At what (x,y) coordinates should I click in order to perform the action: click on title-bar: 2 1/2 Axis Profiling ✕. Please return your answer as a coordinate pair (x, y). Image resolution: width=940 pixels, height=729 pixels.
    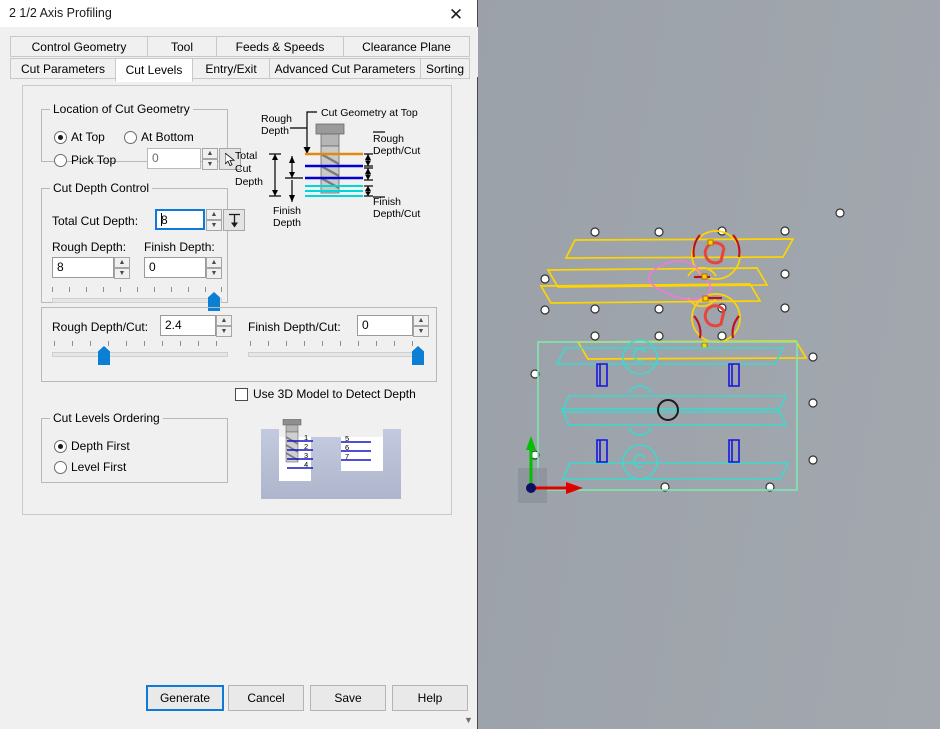
    Looking at the image, I should click on (238, 14).